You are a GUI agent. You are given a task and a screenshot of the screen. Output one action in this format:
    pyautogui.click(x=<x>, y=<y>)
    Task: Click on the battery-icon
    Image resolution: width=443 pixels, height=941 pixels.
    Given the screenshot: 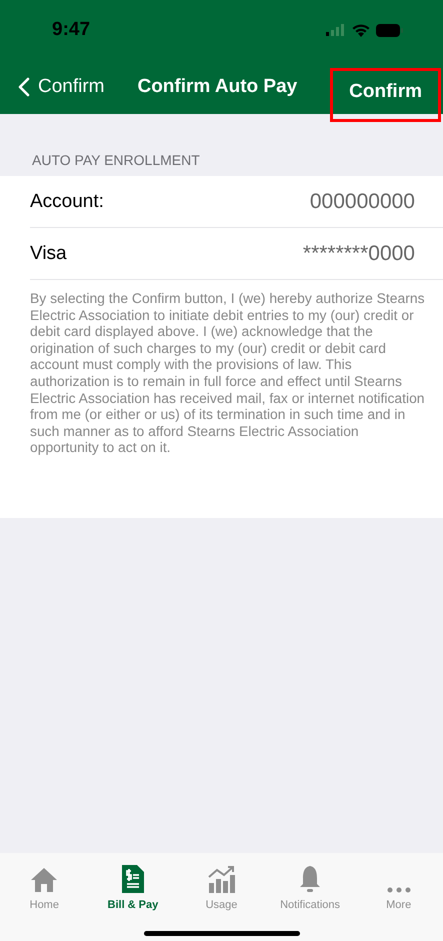 What is the action you would take?
    pyautogui.click(x=389, y=30)
    